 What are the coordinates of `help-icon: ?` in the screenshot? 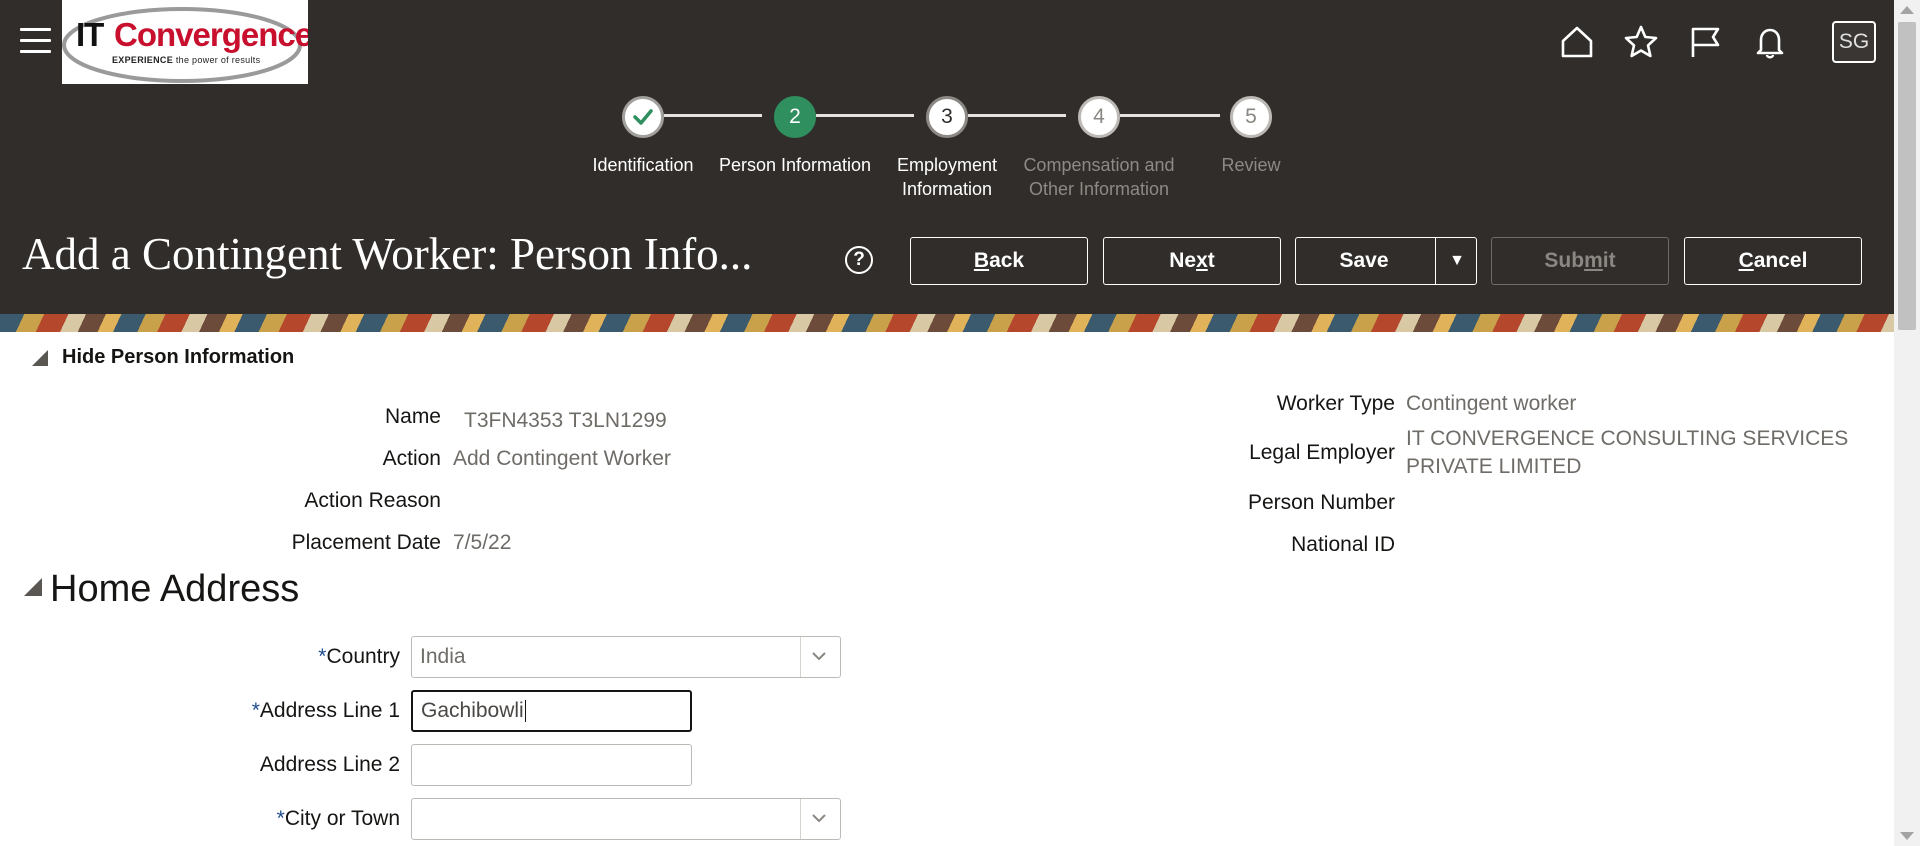 It's located at (859, 260).